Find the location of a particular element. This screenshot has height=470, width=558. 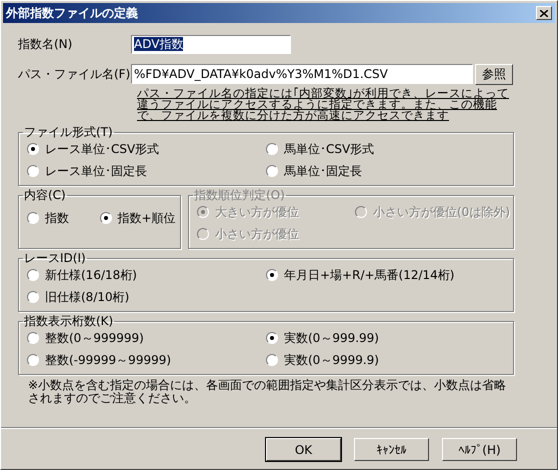

radio-option: 指数 is located at coordinates (63, 218).